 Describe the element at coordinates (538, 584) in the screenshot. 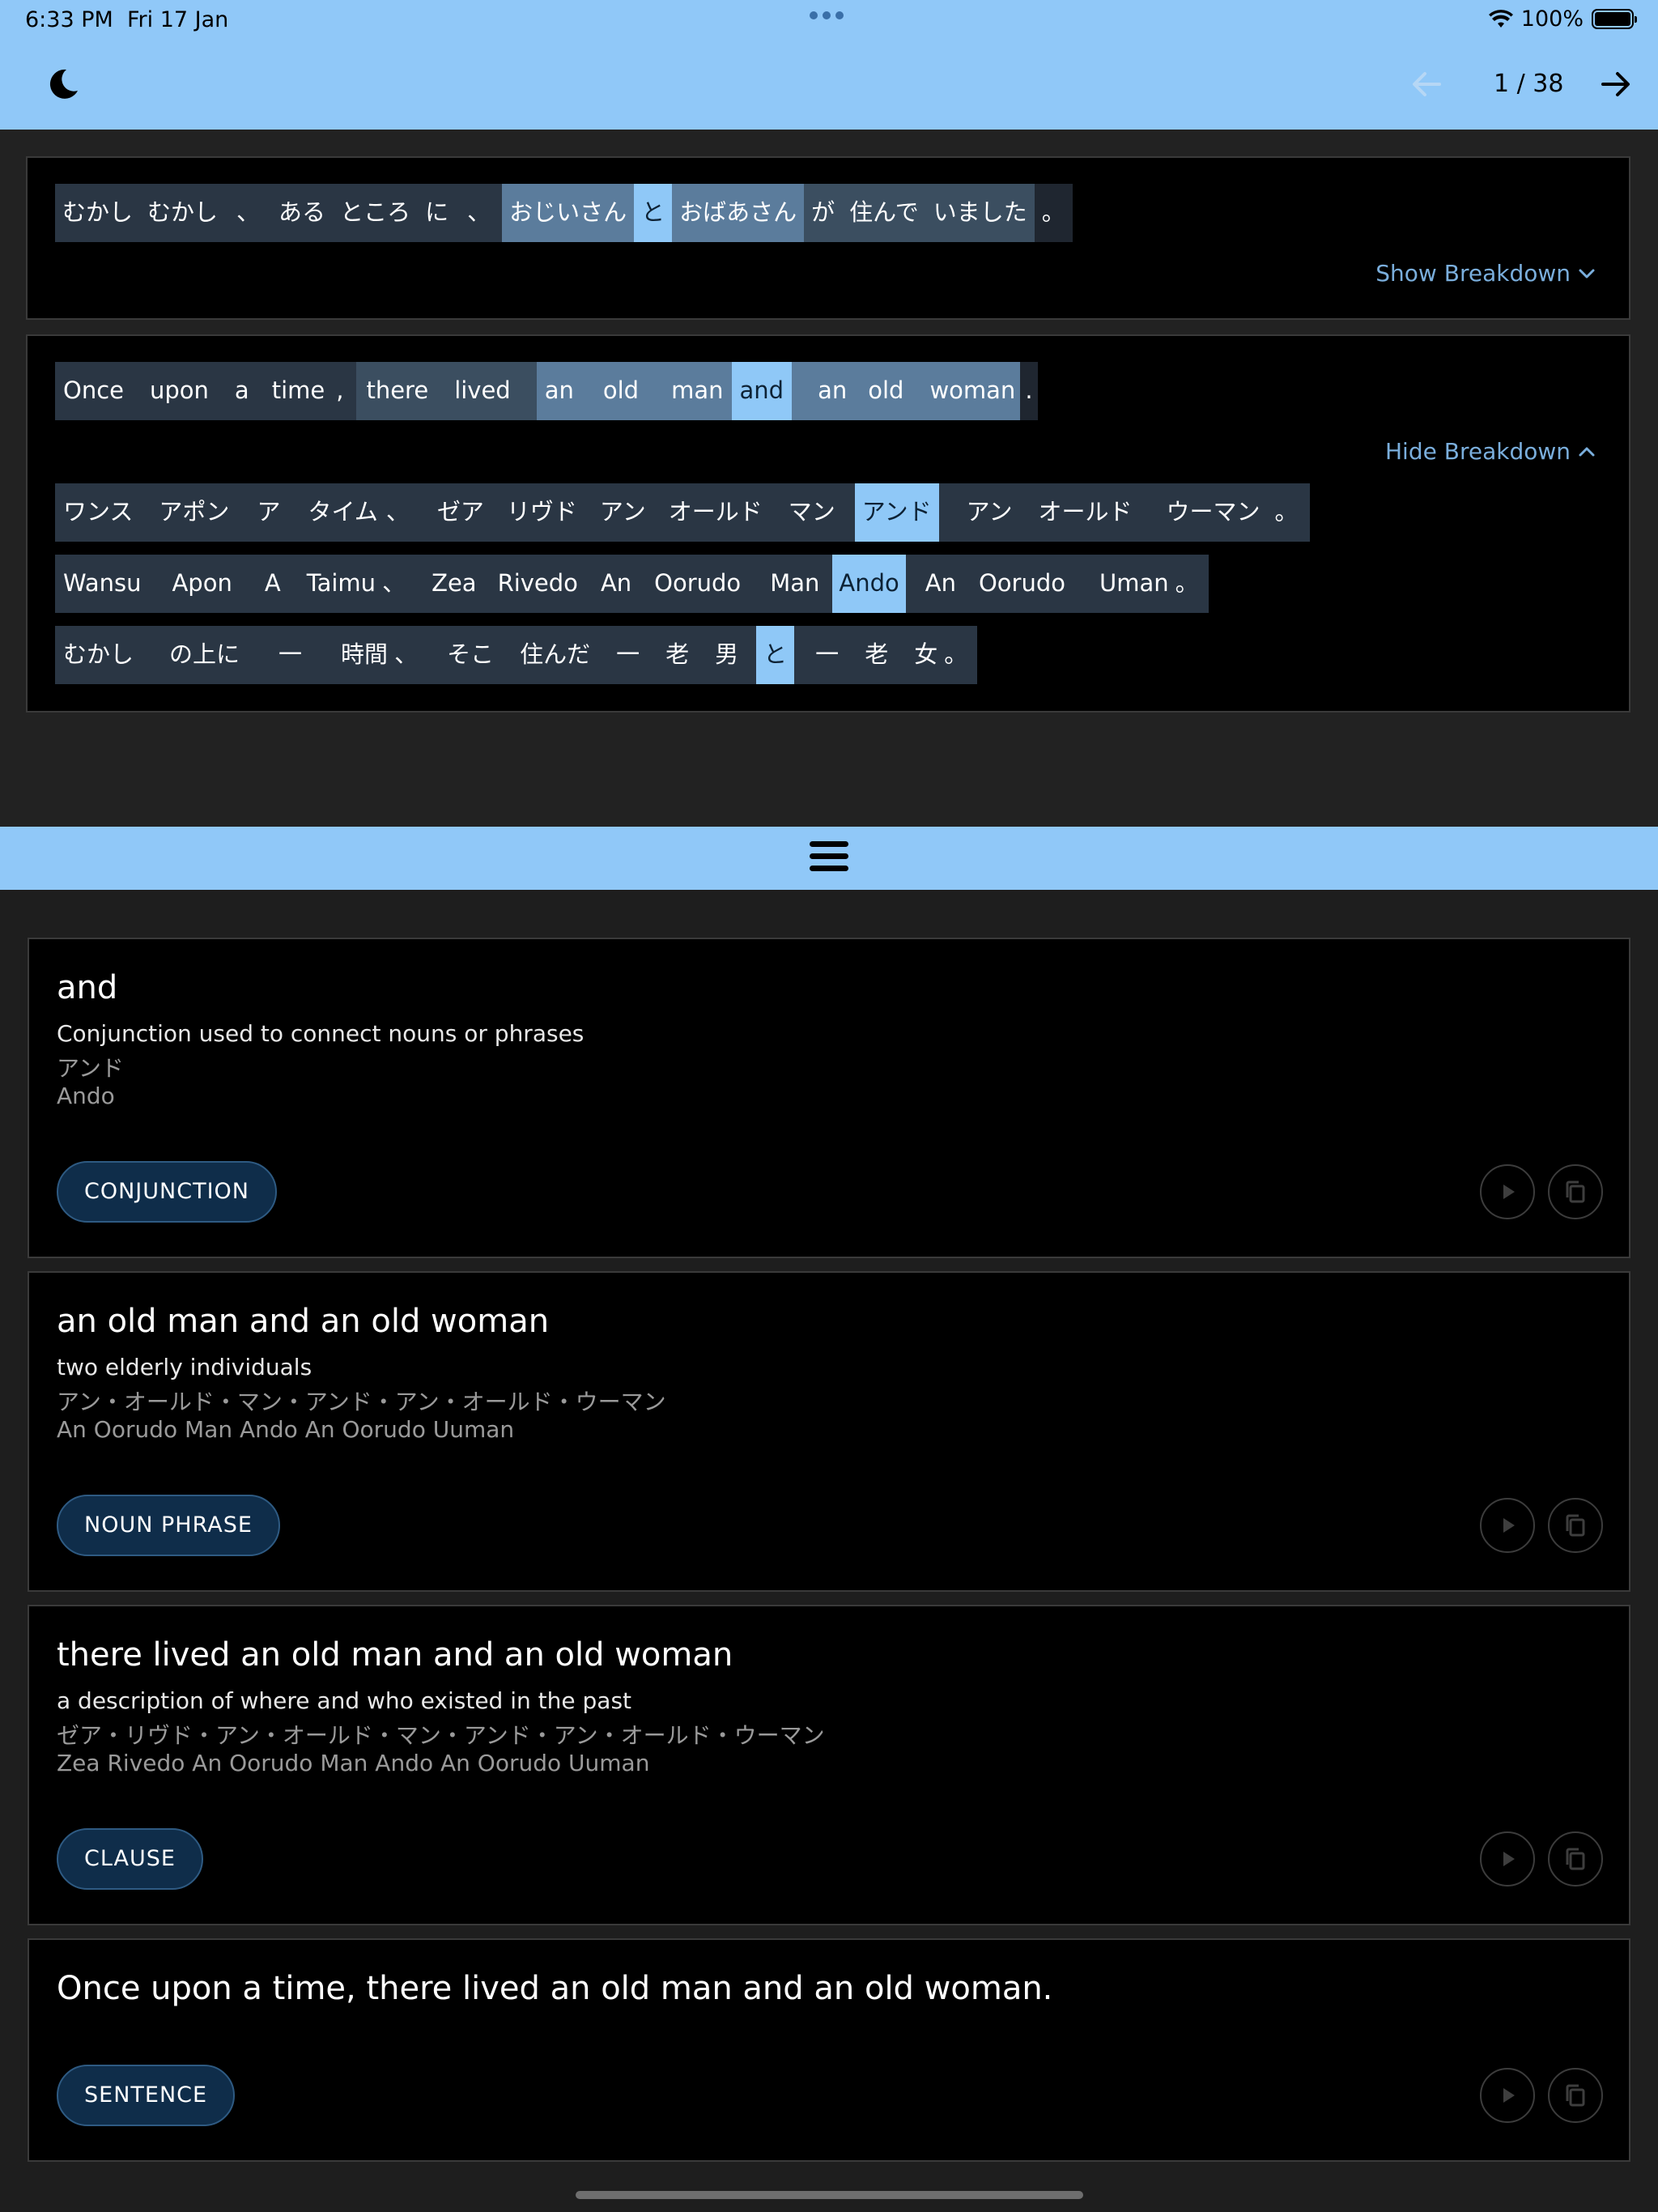

I see `romaji-token: Rivedo` at that location.